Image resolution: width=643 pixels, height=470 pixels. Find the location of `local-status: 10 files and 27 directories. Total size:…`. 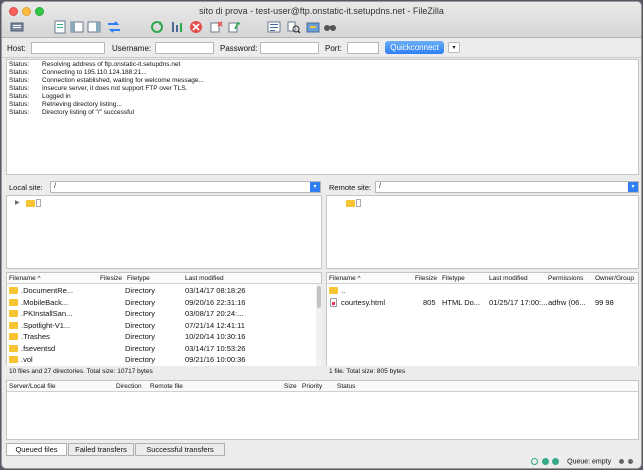

local-status: 10 files and 27 directories. Total size:… is located at coordinates (164, 371).